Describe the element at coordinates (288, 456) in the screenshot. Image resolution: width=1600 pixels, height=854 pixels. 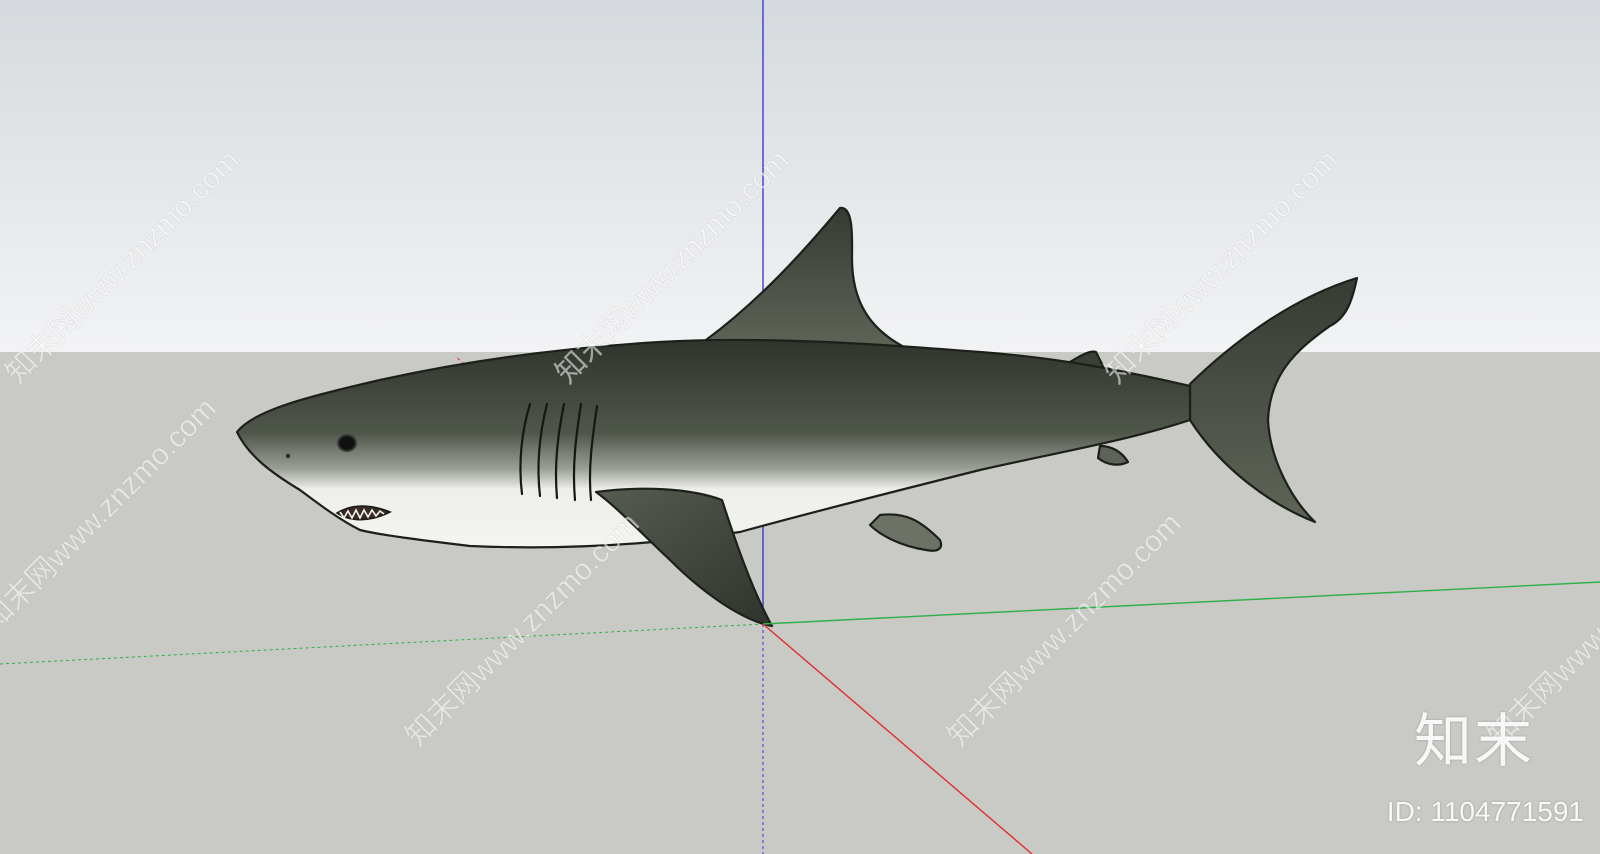
I see `shark-nostril` at that location.